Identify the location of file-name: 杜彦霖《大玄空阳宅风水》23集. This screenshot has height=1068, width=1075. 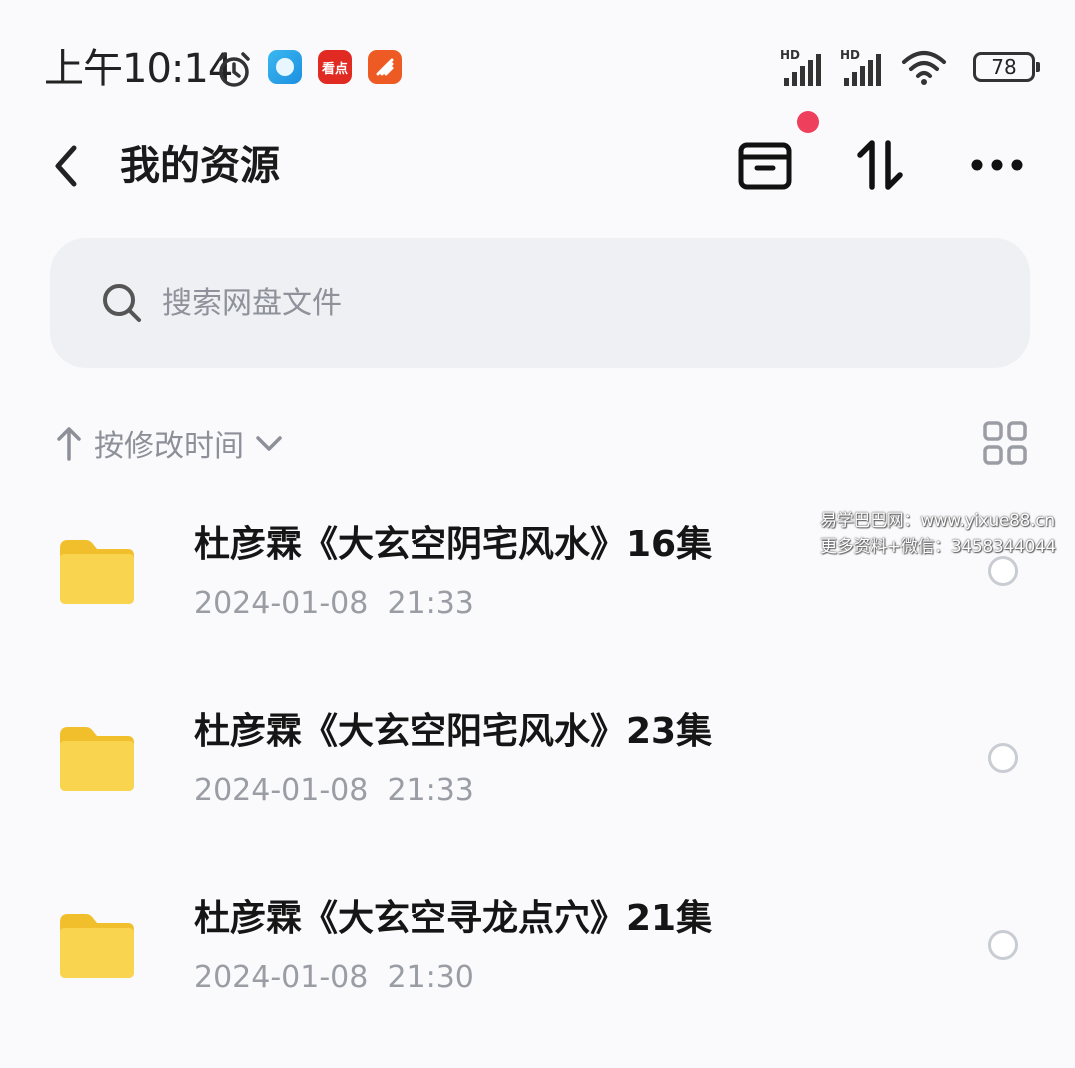
(453, 731).